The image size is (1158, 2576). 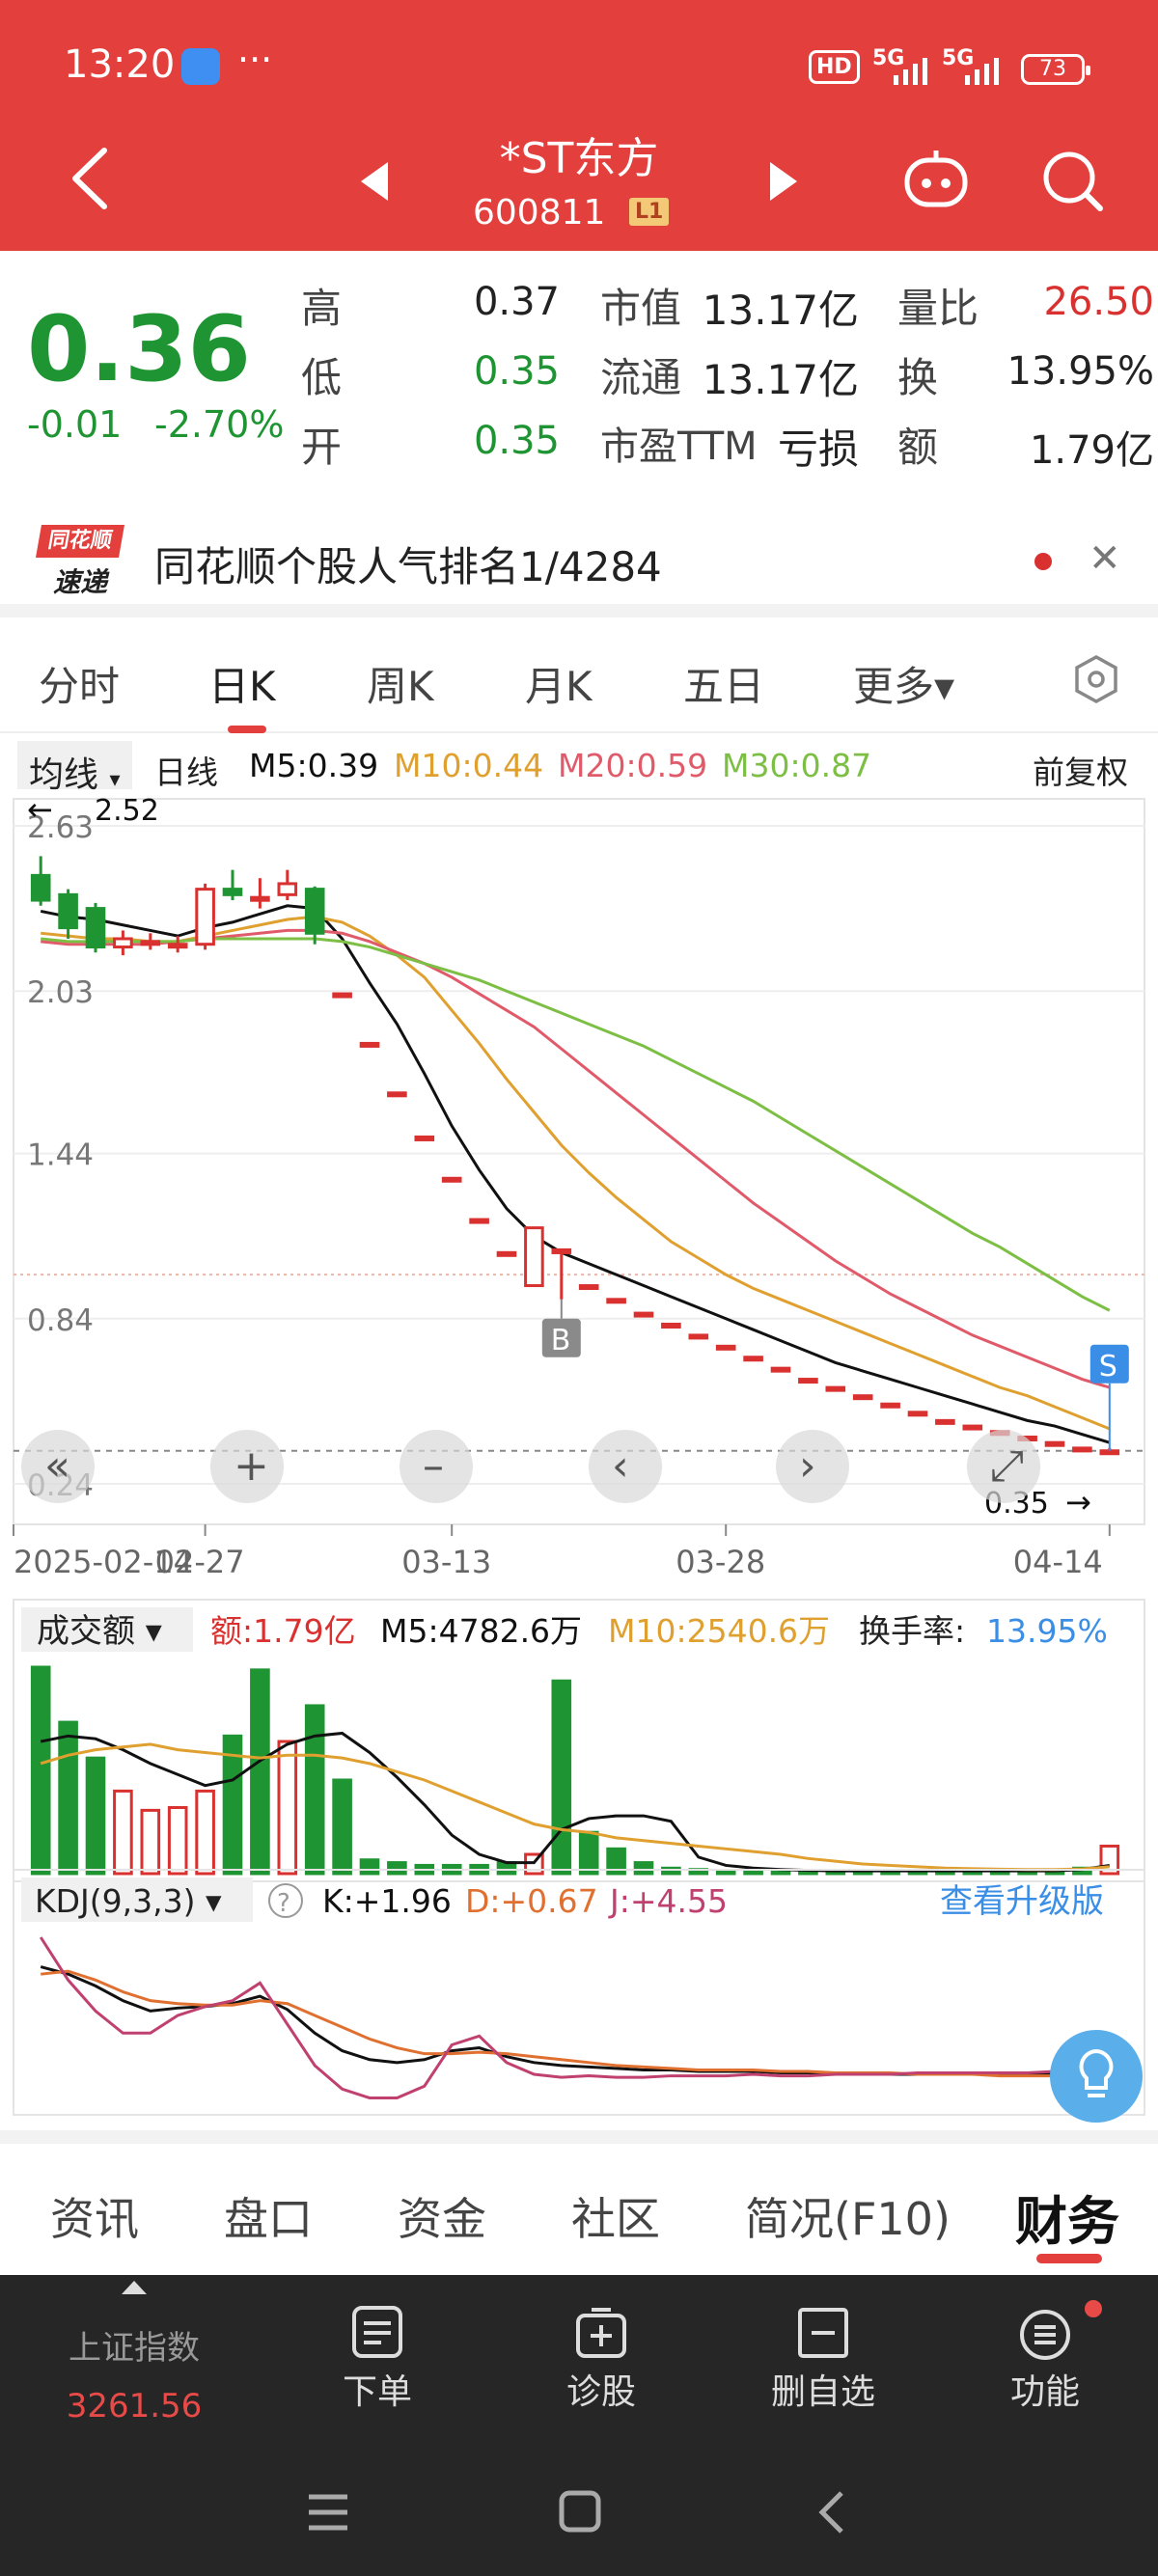 What do you see at coordinates (328, 2512) in the screenshot?
I see `menu-nav-icon` at bounding box center [328, 2512].